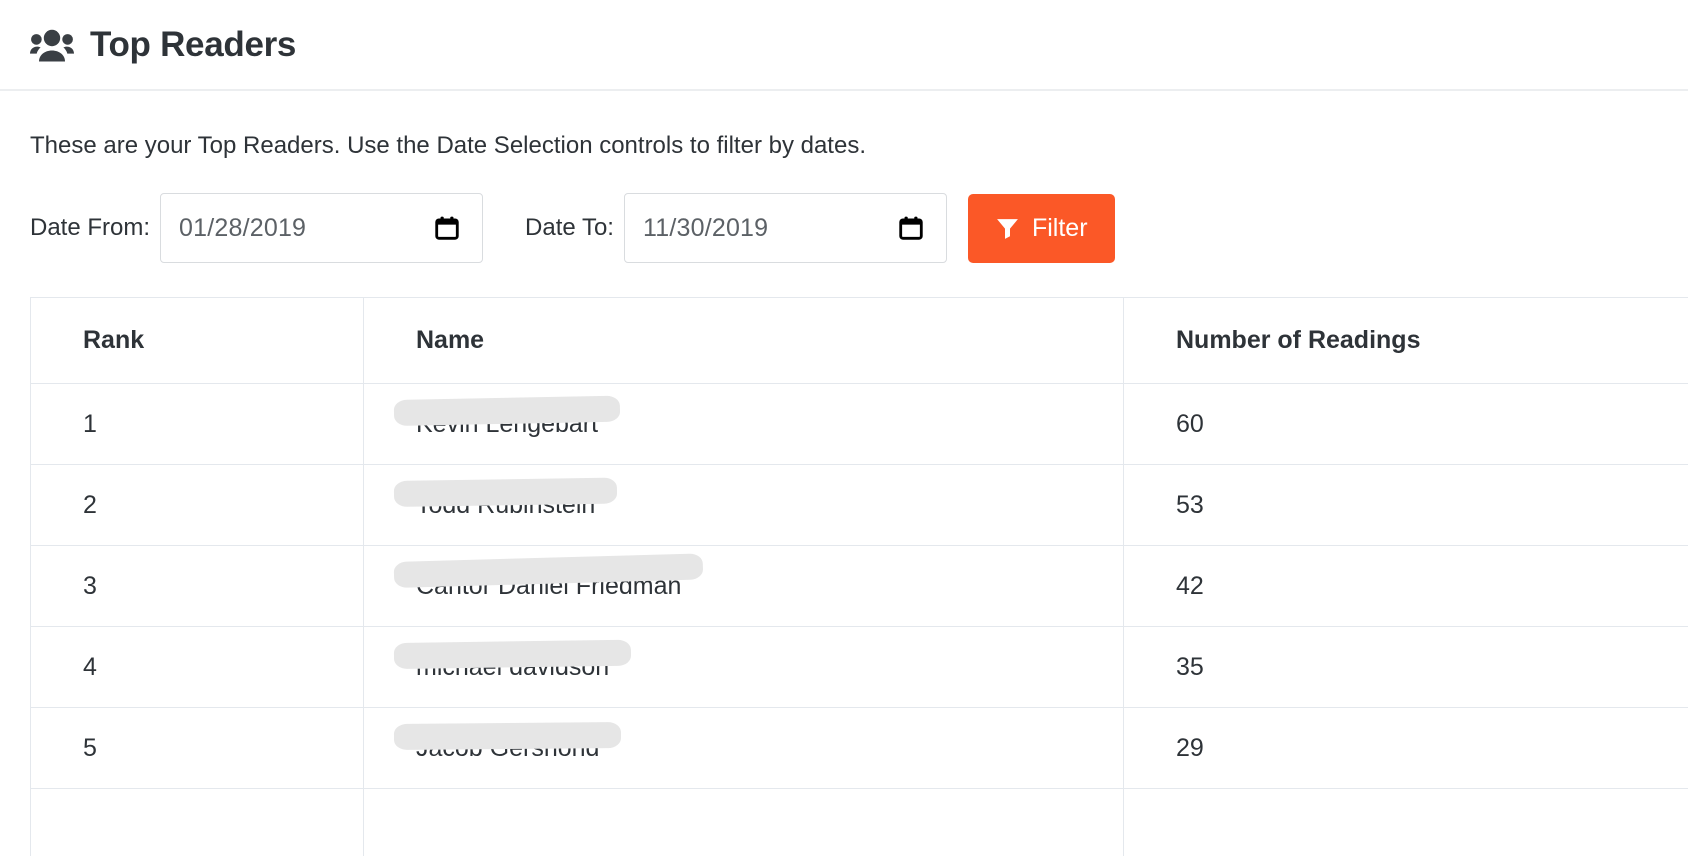 The height and width of the screenshot is (856, 1688). I want to click on cell-readings: 35, so click(1405, 667).